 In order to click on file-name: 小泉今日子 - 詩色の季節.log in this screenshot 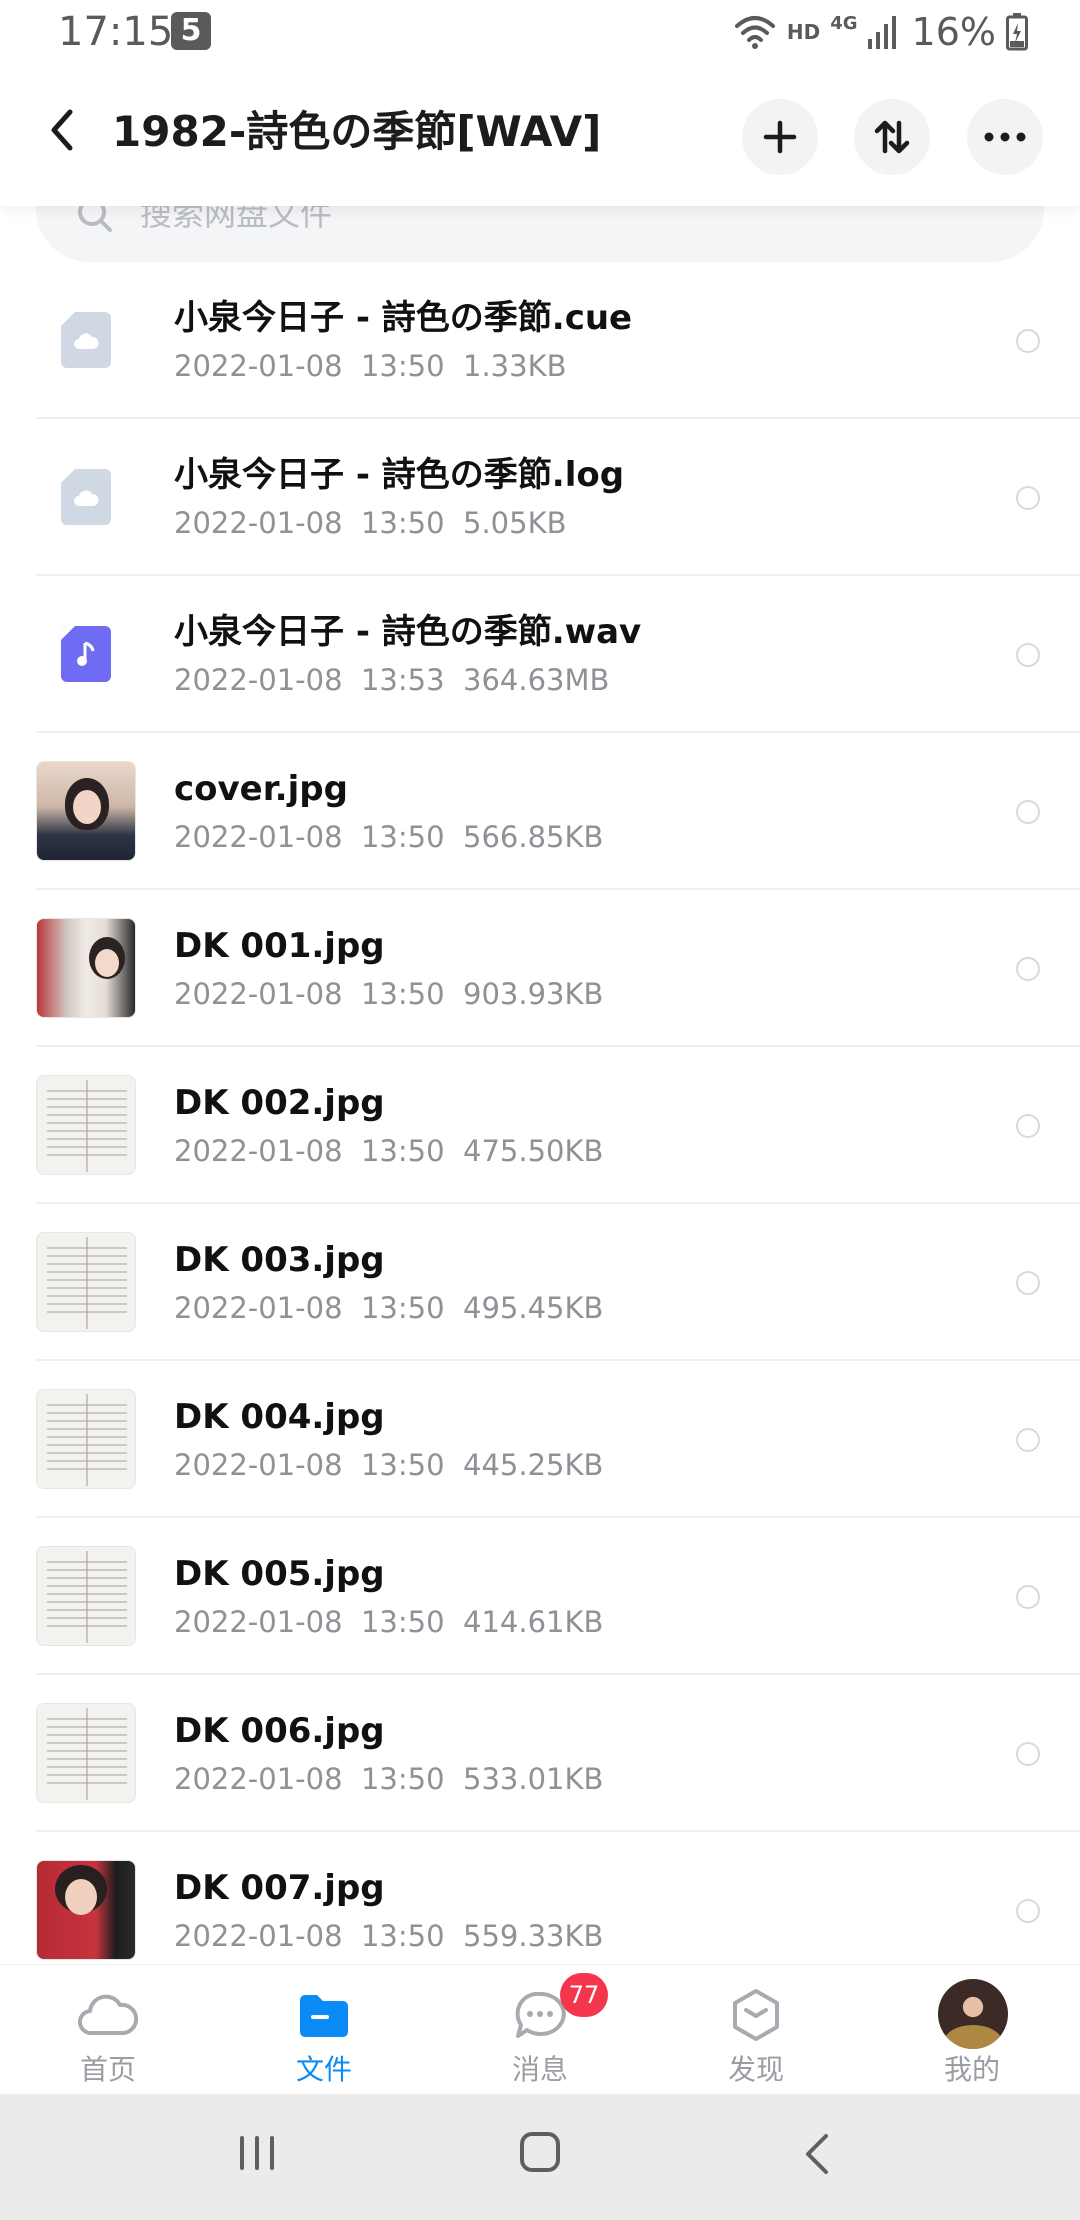, I will do `click(399, 475)`.